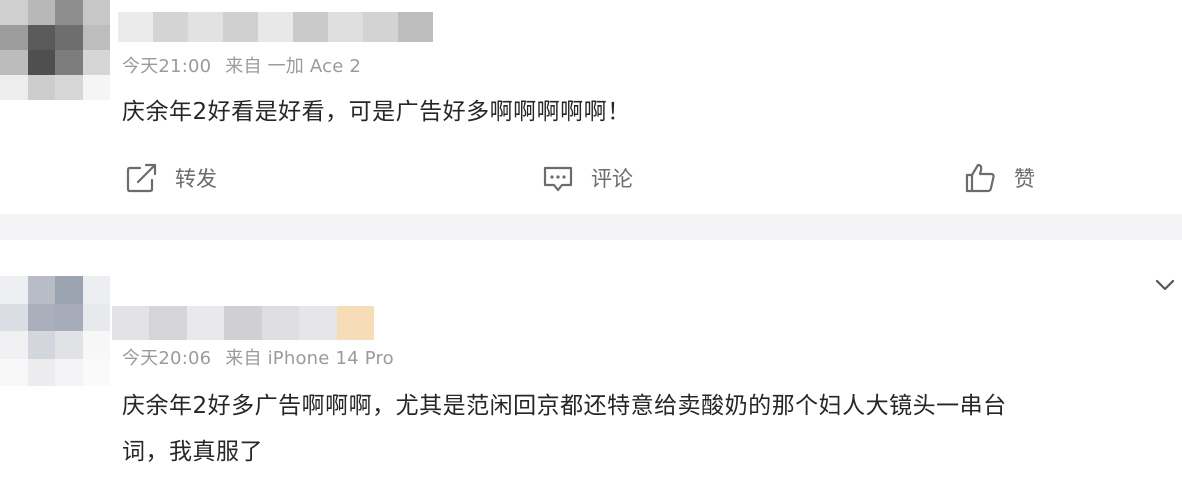 The image size is (1182, 494). What do you see at coordinates (558, 178) in the screenshot?
I see `comment-icon` at bounding box center [558, 178].